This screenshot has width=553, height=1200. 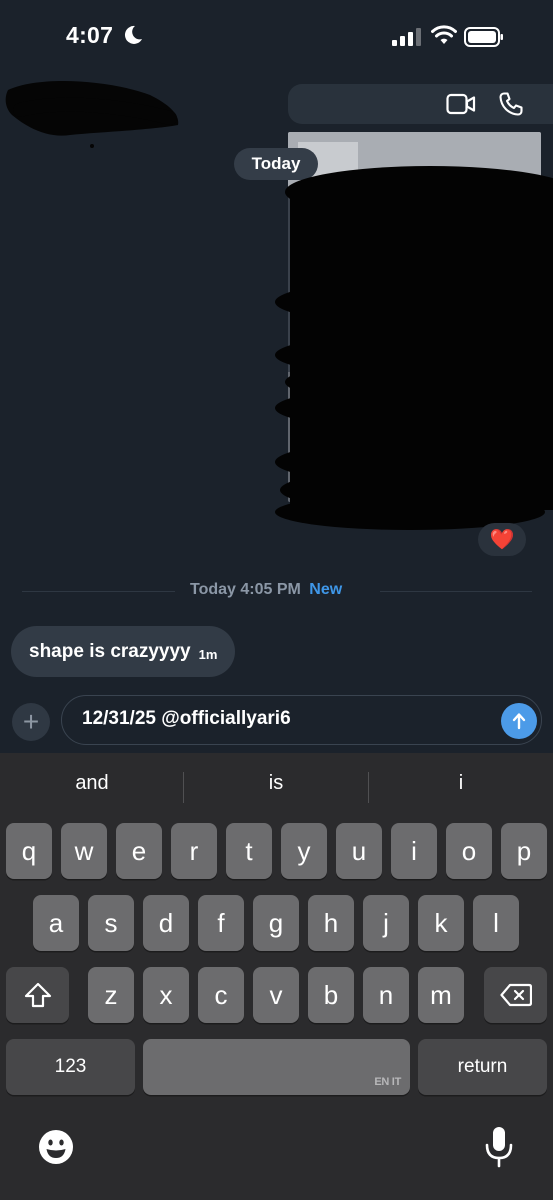 What do you see at coordinates (406, 37) in the screenshot?
I see `cellular-signal-icon` at bounding box center [406, 37].